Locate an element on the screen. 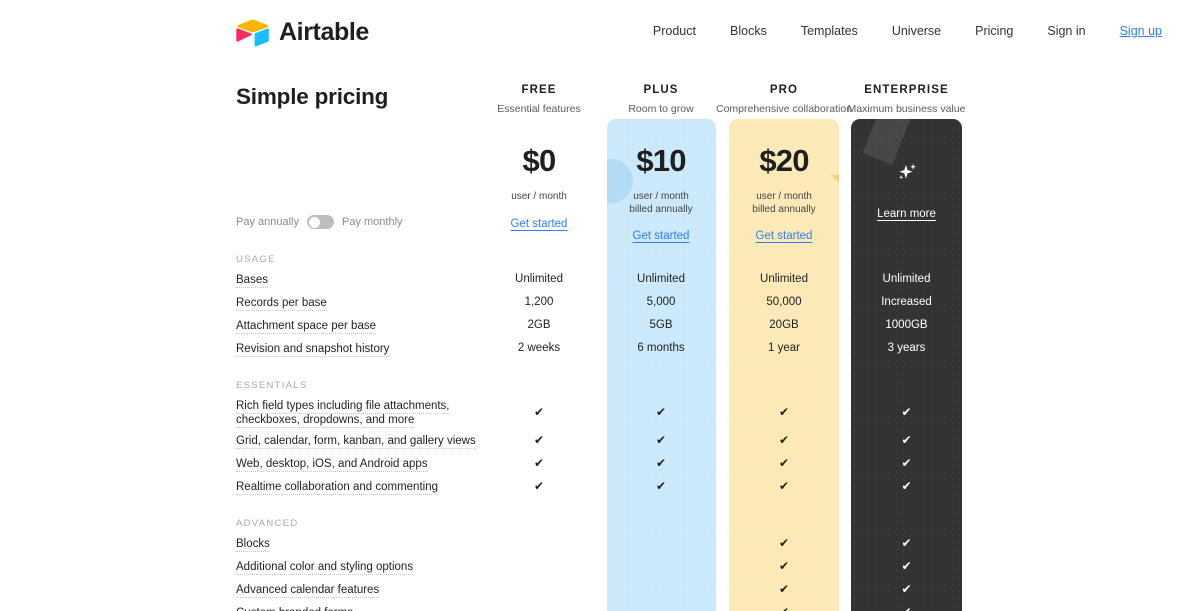 Image resolution: width=1200 pixels, height=611 pixels. brand-name: Airtable is located at coordinates (324, 32).